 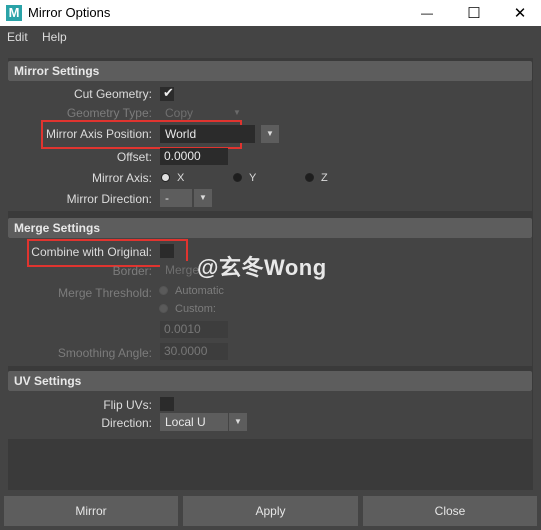 I want to click on smoothing-angle-field: 30.0000, so click(x=194, y=351).